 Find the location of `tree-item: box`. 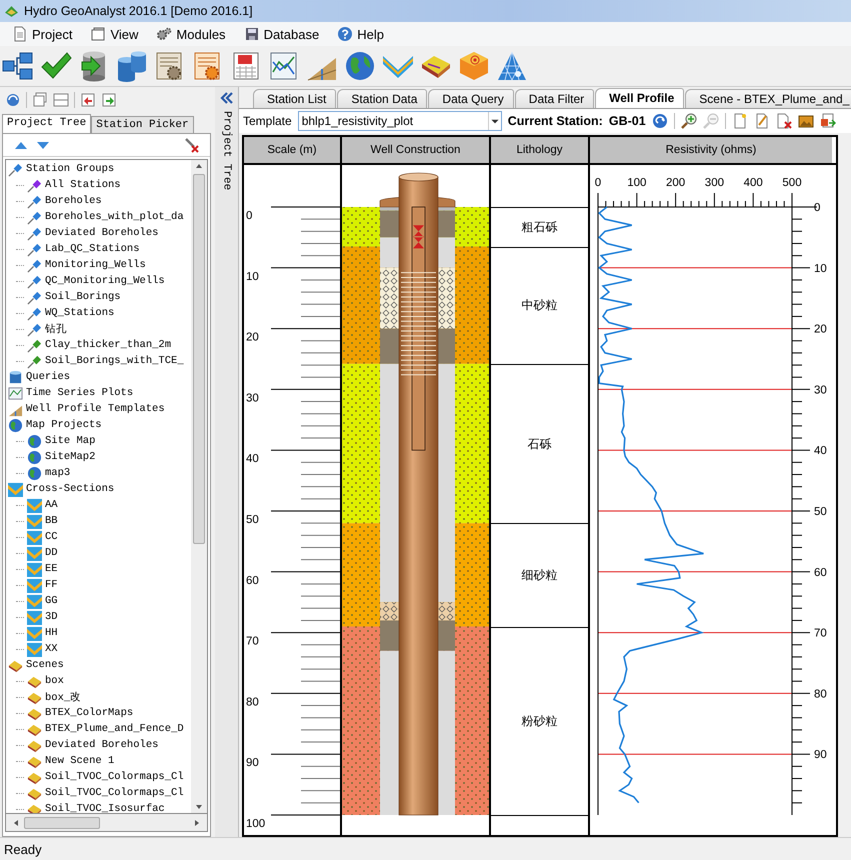

tree-item: box is located at coordinates (54, 681).